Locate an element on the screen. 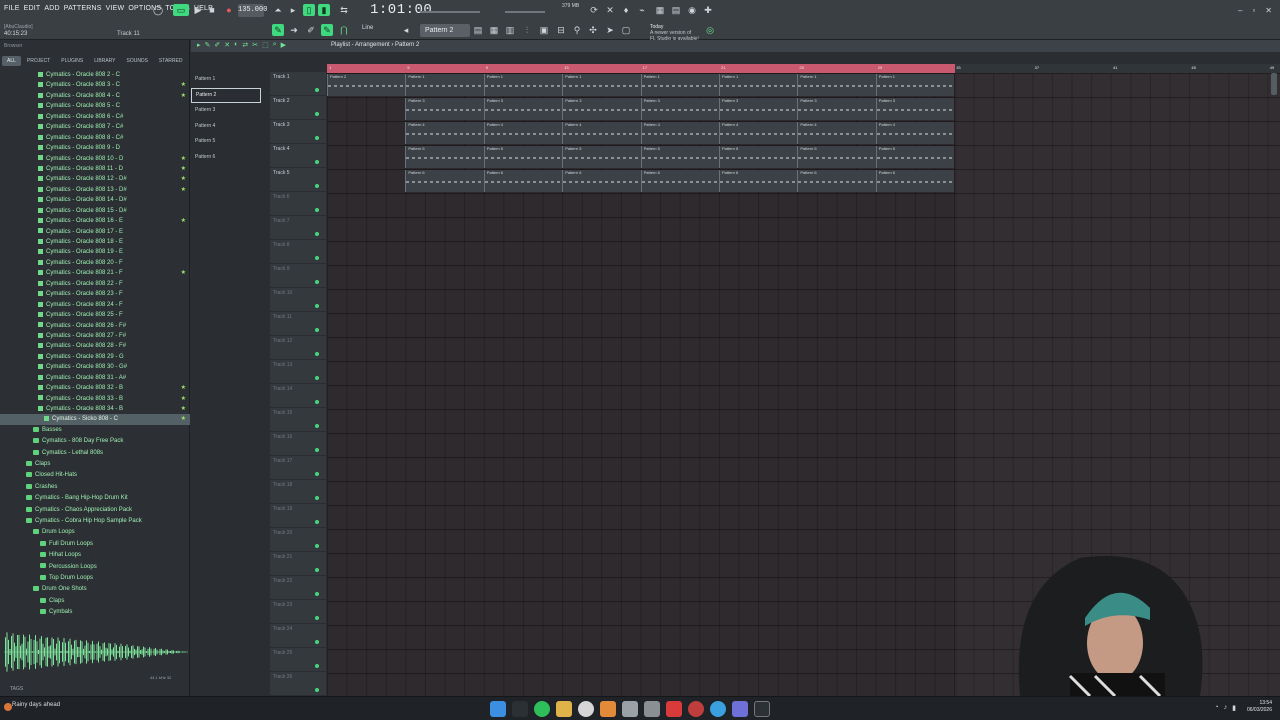  playback-icon: ▶ is located at coordinates (283, 45).